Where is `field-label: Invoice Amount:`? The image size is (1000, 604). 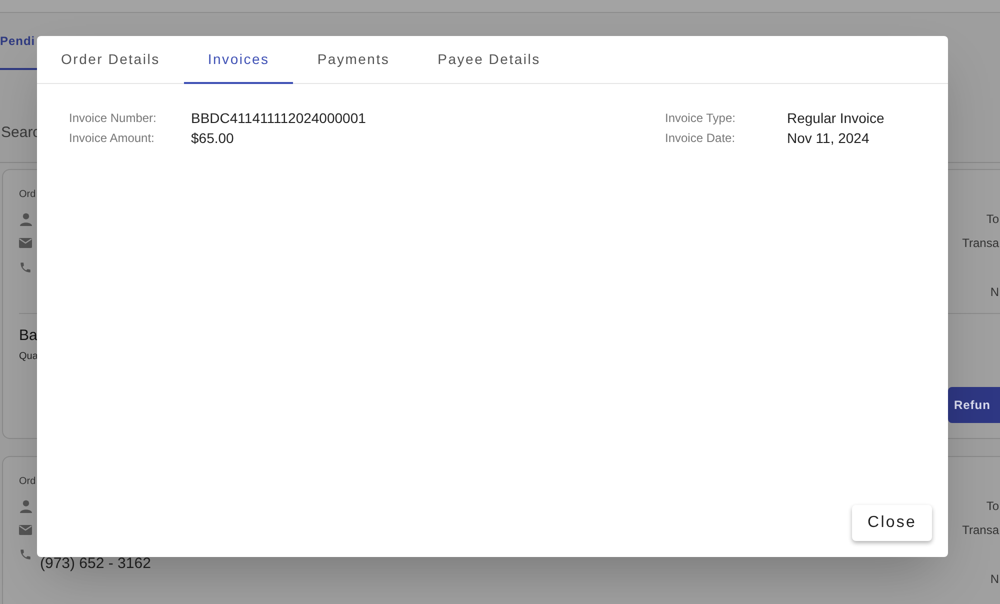 field-label: Invoice Amount: is located at coordinates (112, 138).